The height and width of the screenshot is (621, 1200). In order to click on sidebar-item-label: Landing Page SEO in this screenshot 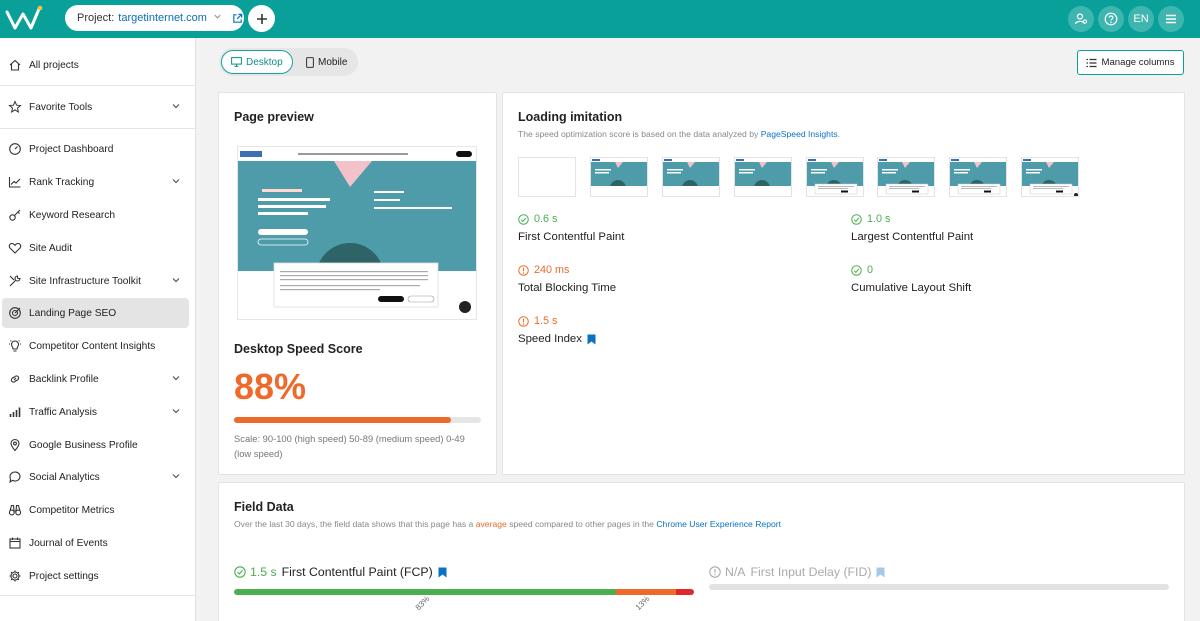, I will do `click(73, 313)`.